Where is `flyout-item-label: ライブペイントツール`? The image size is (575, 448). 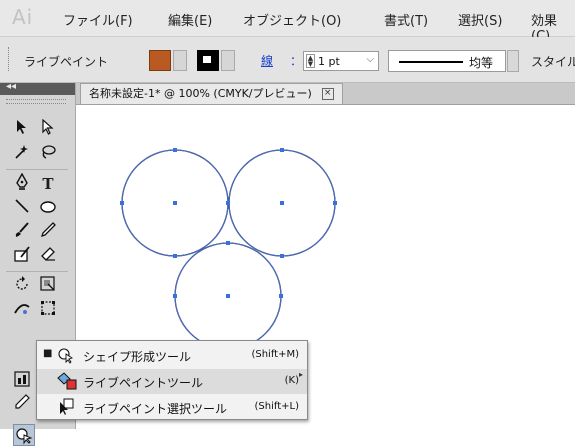 flyout-item-label: ライブペイントツール is located at coordinates (143, 383).